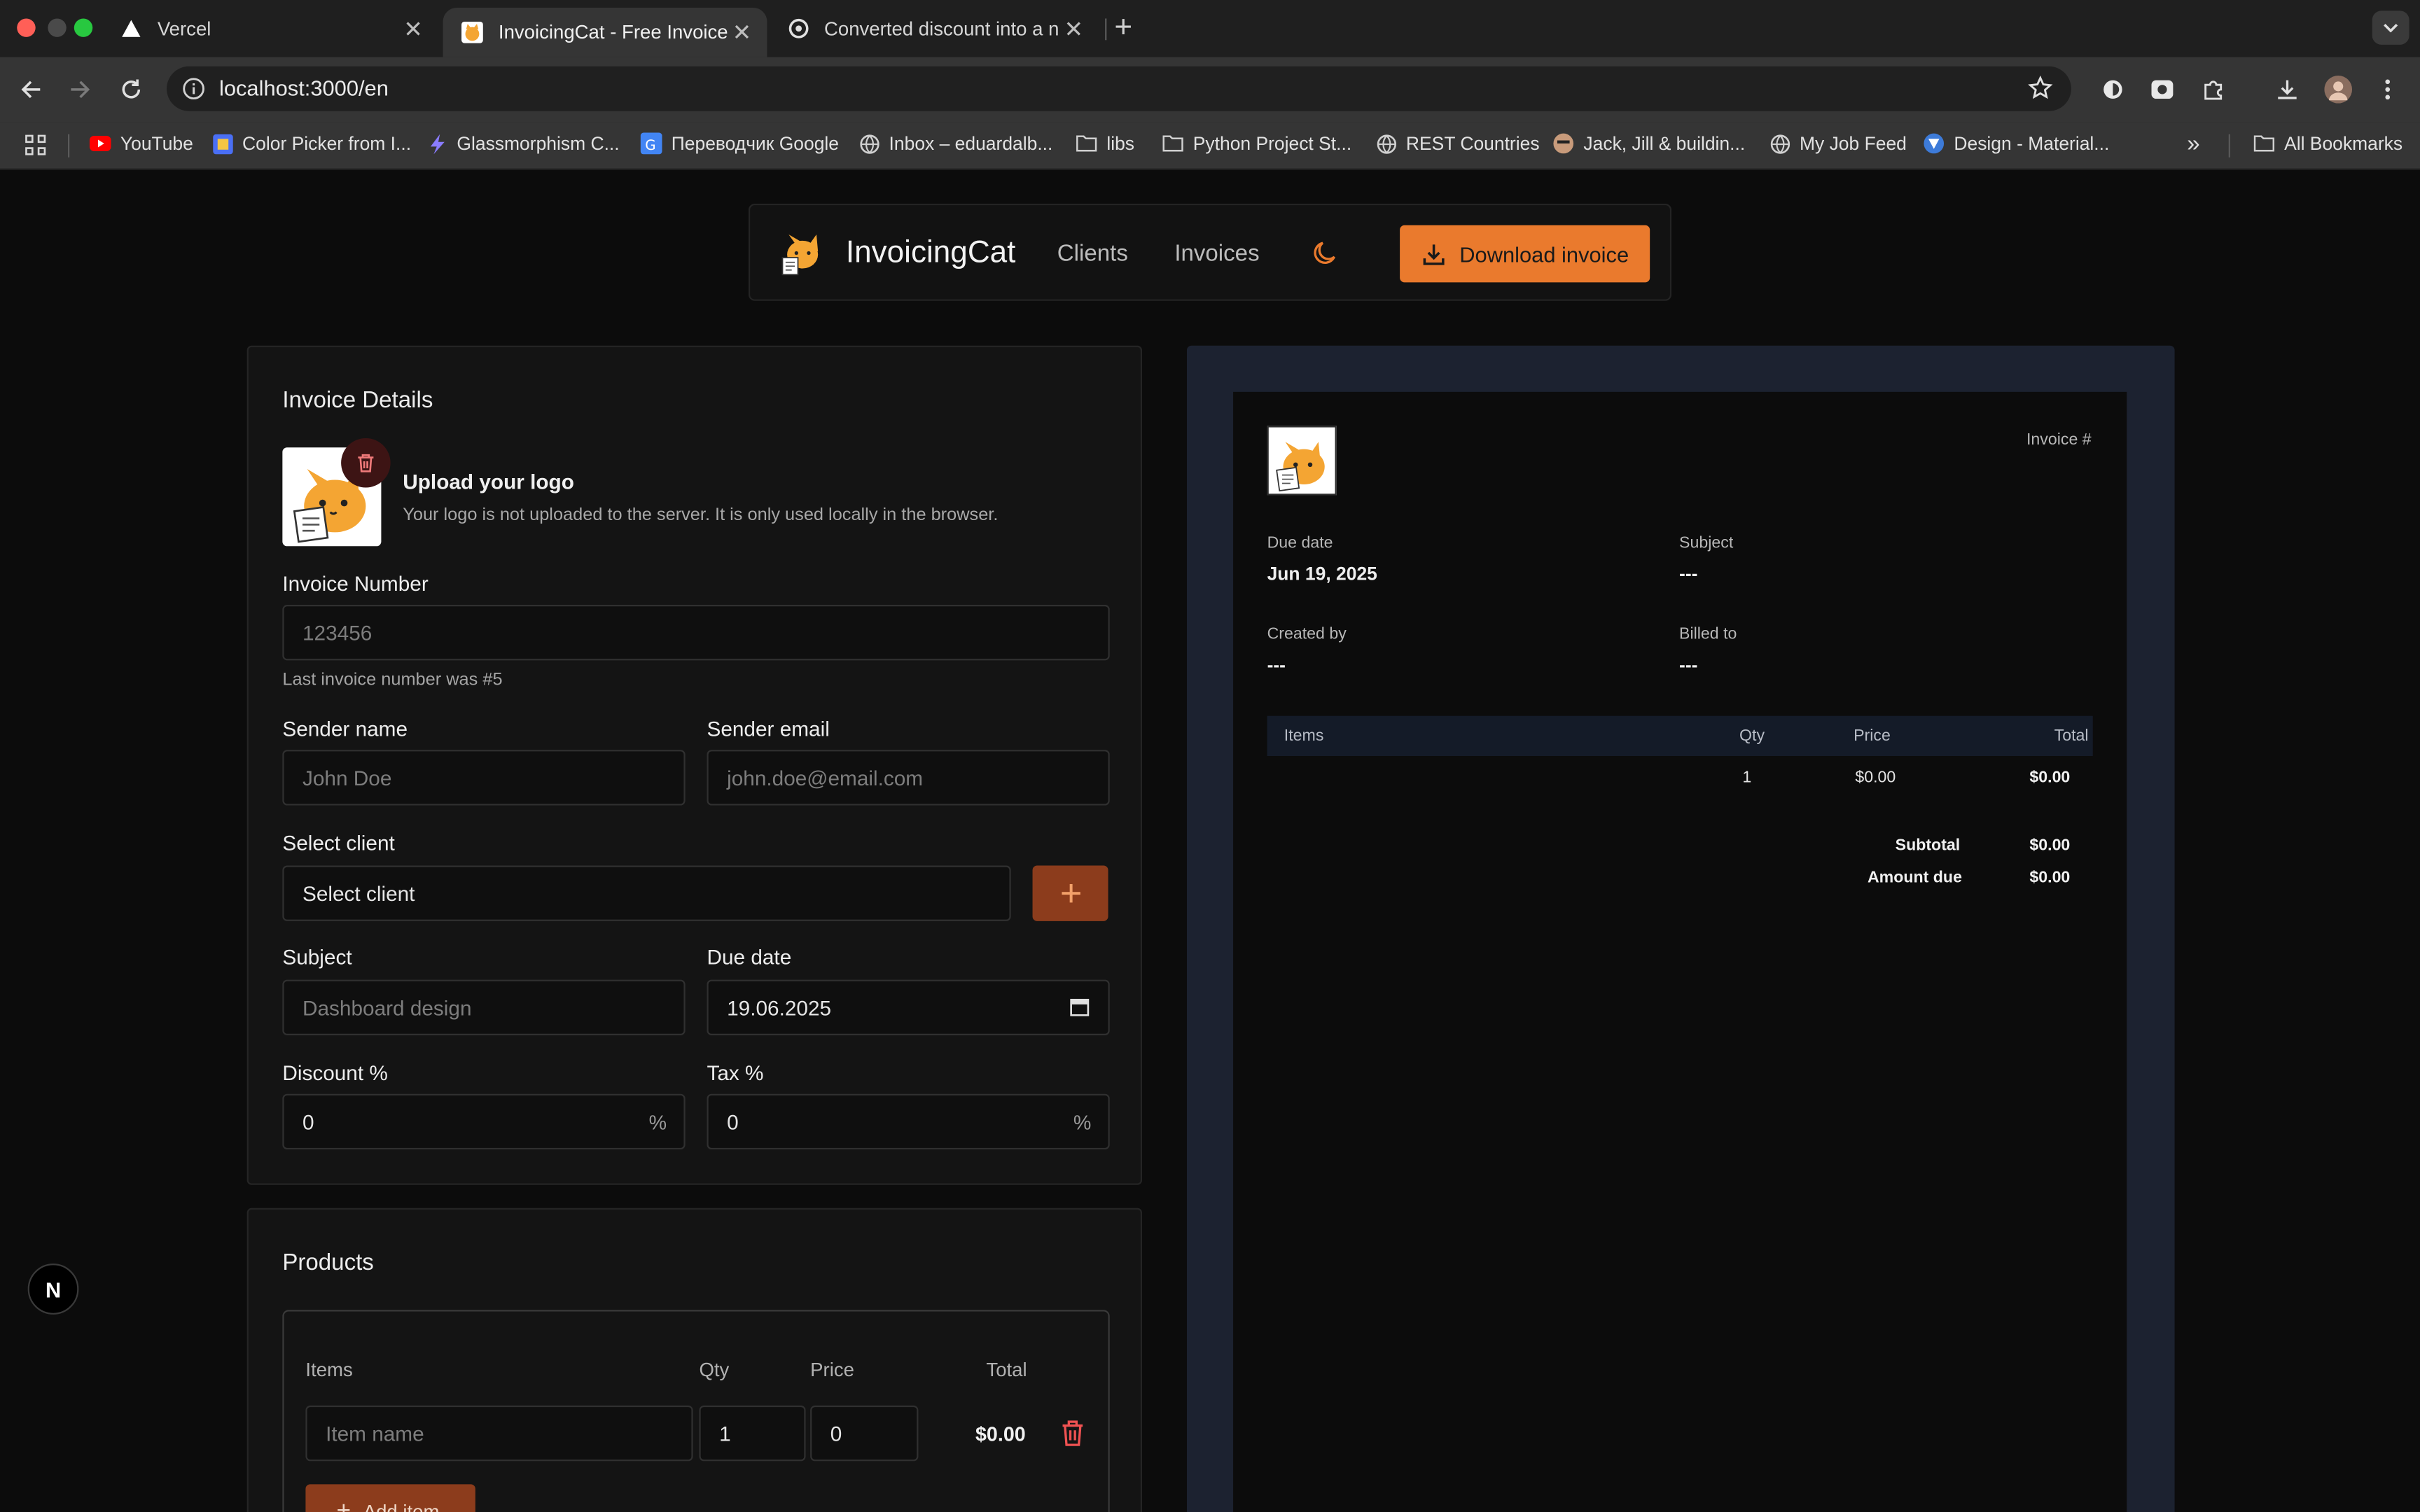  I want to click on profile-avatar, so click(2338, 89).